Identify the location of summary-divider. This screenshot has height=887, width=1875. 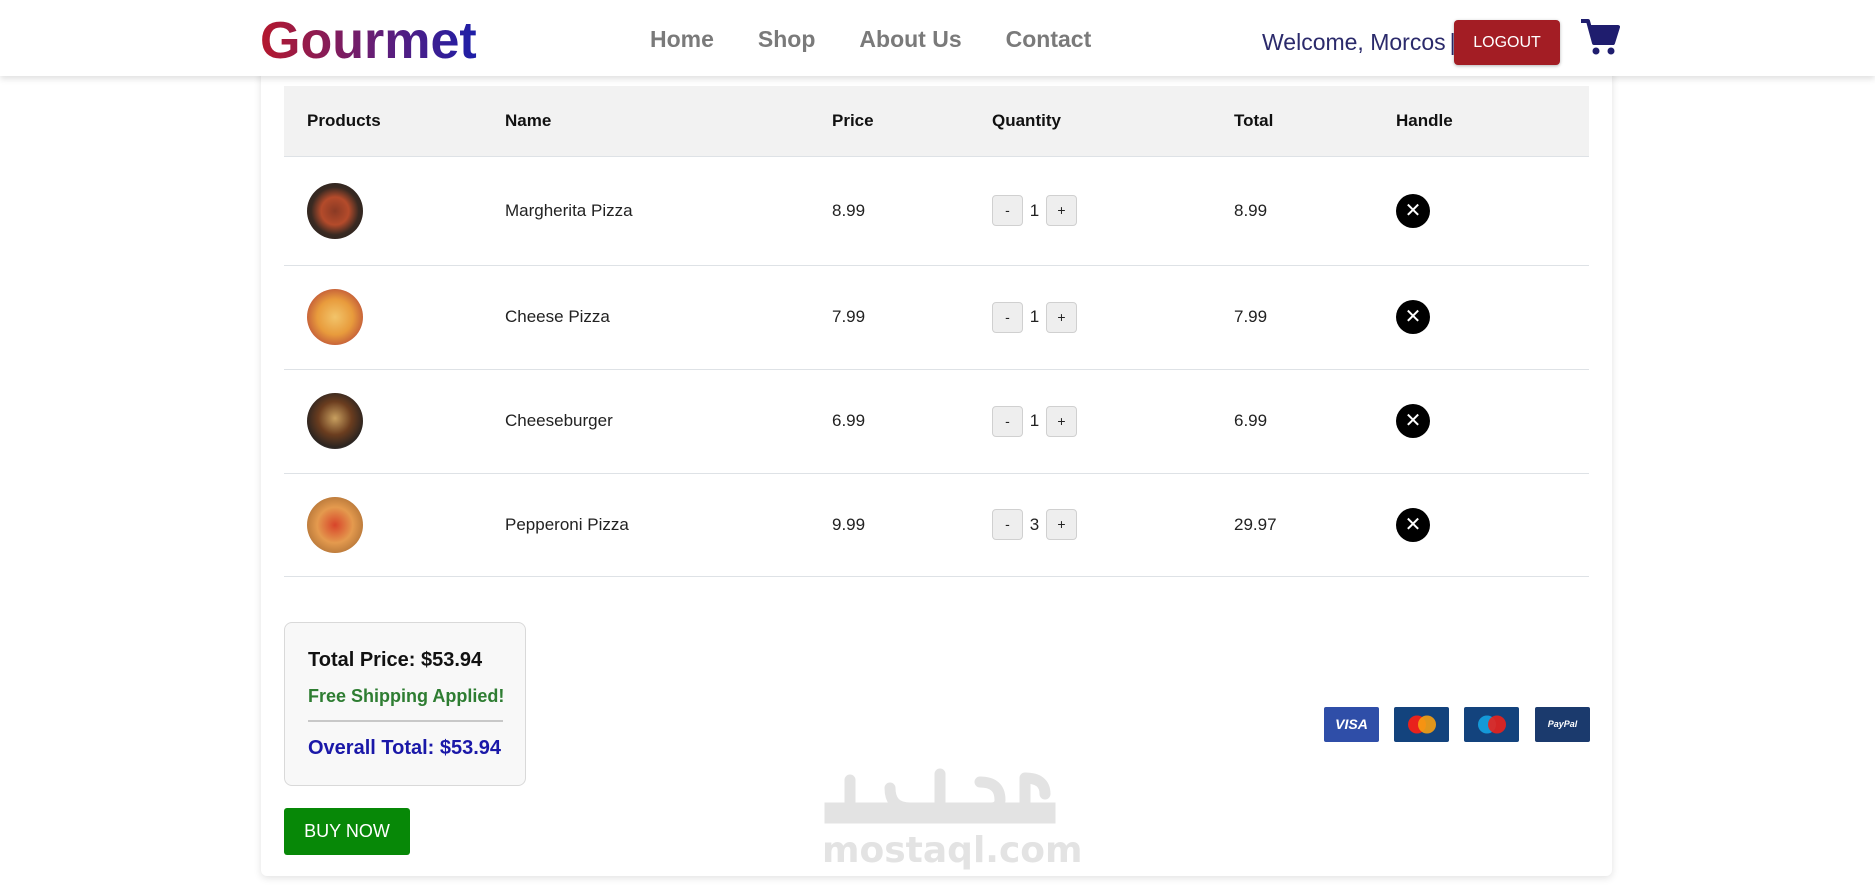
(405, 721).